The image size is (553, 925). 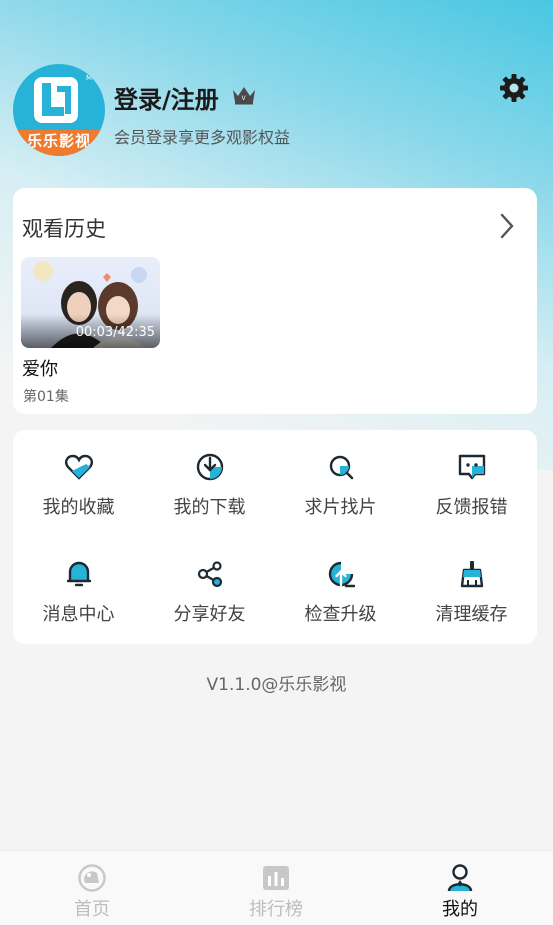 What do you see at coordinates (341, 574) in the screenshot?
I see `upgrade-icon` at bounding box center [341, 574].